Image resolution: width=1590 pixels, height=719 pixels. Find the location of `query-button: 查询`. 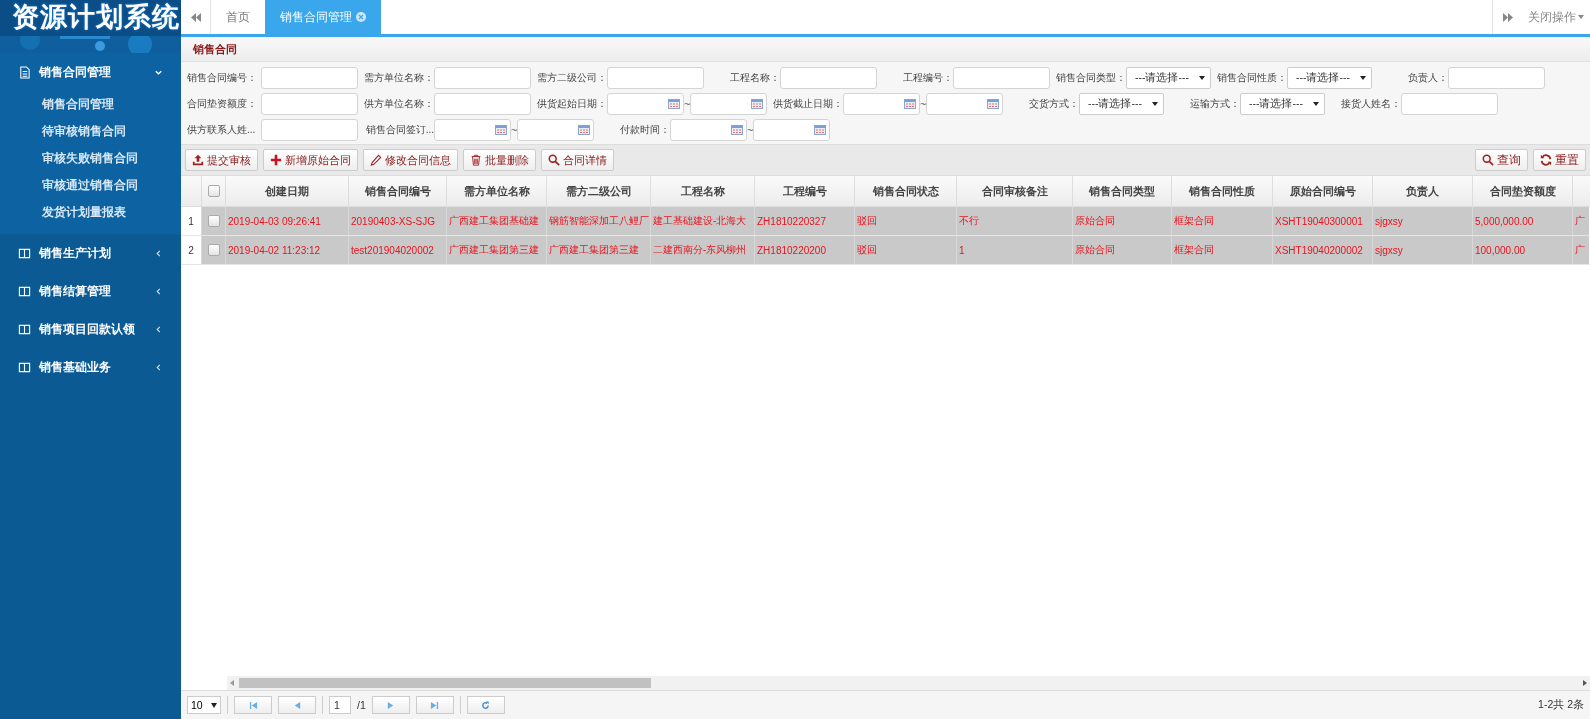

query-button: 查询 is located at coordinates (1501, 160).